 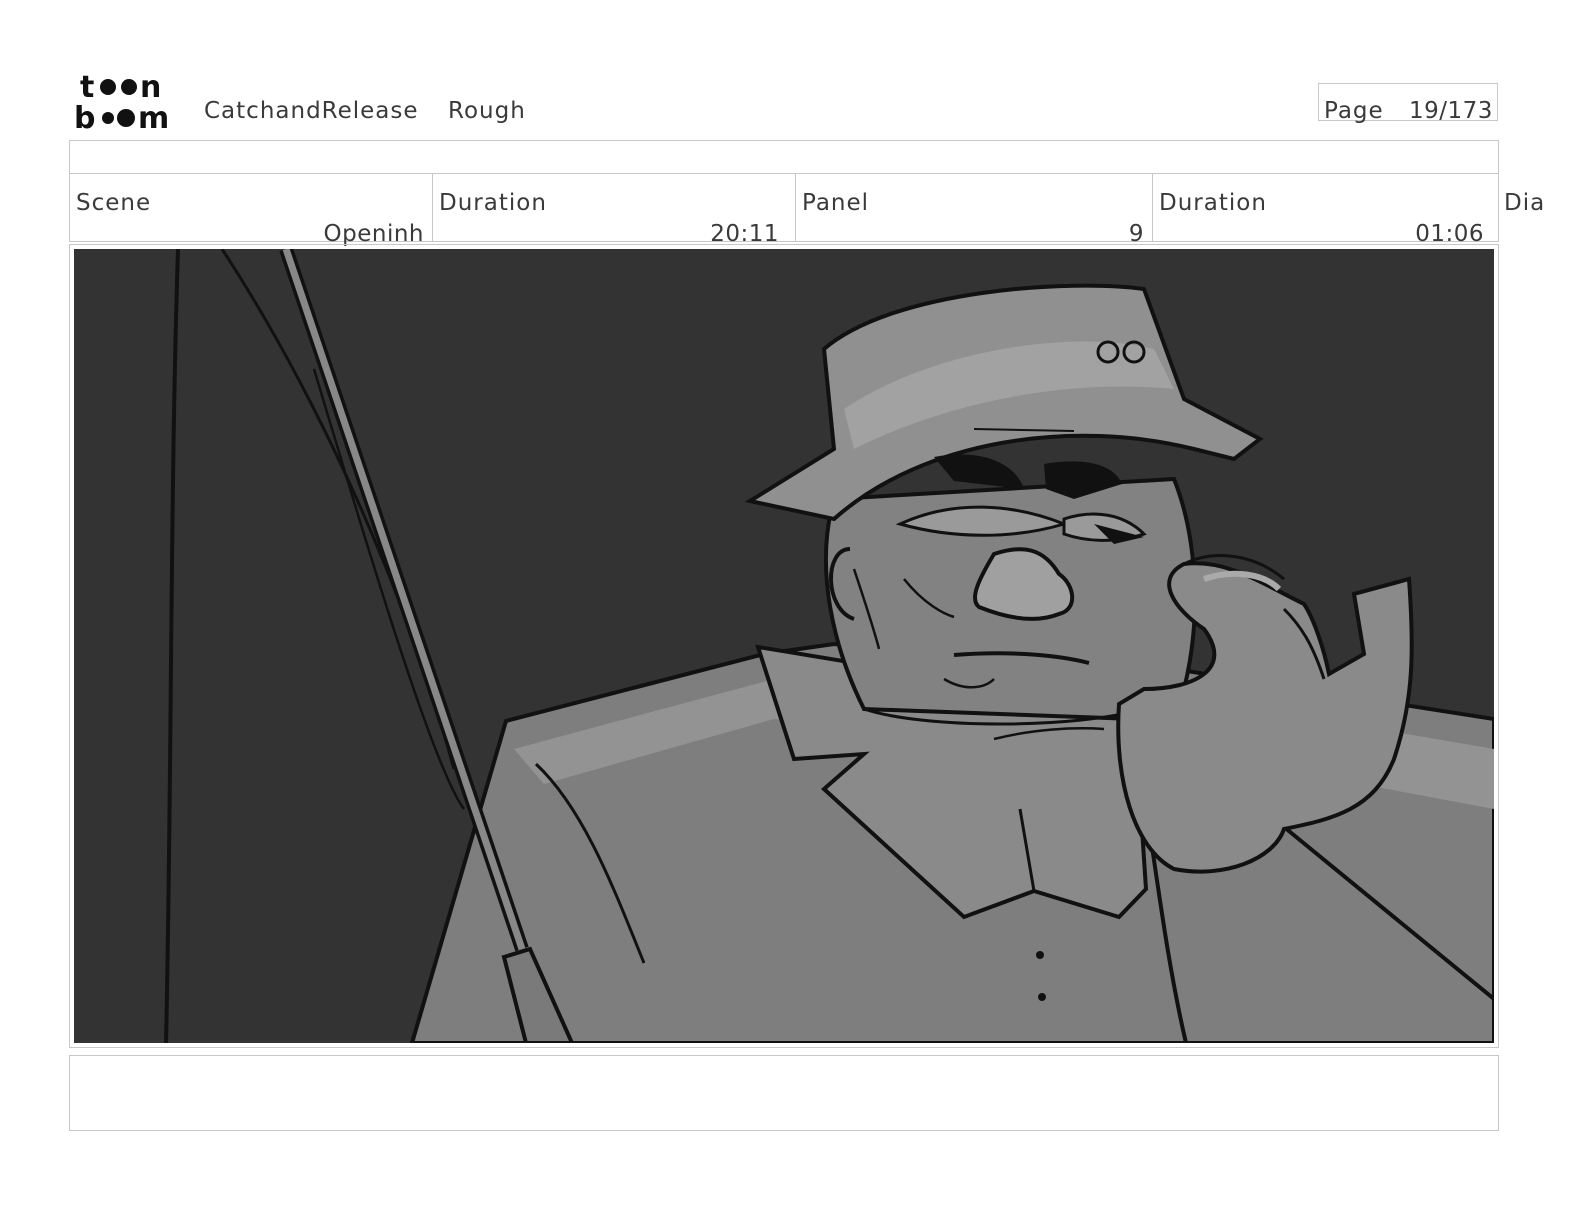 I want to click on scene-label: Scene, so click(x=114, y=203).